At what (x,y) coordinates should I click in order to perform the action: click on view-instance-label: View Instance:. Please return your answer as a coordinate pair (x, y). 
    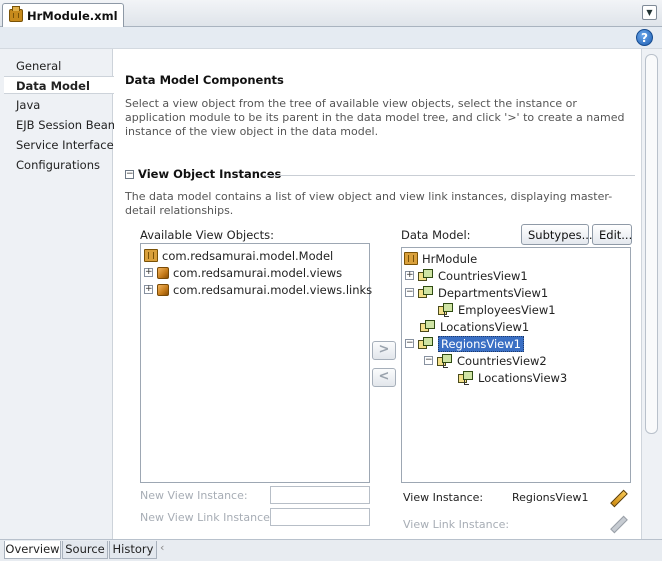
    Looking at the image, I should click on (443, 497).